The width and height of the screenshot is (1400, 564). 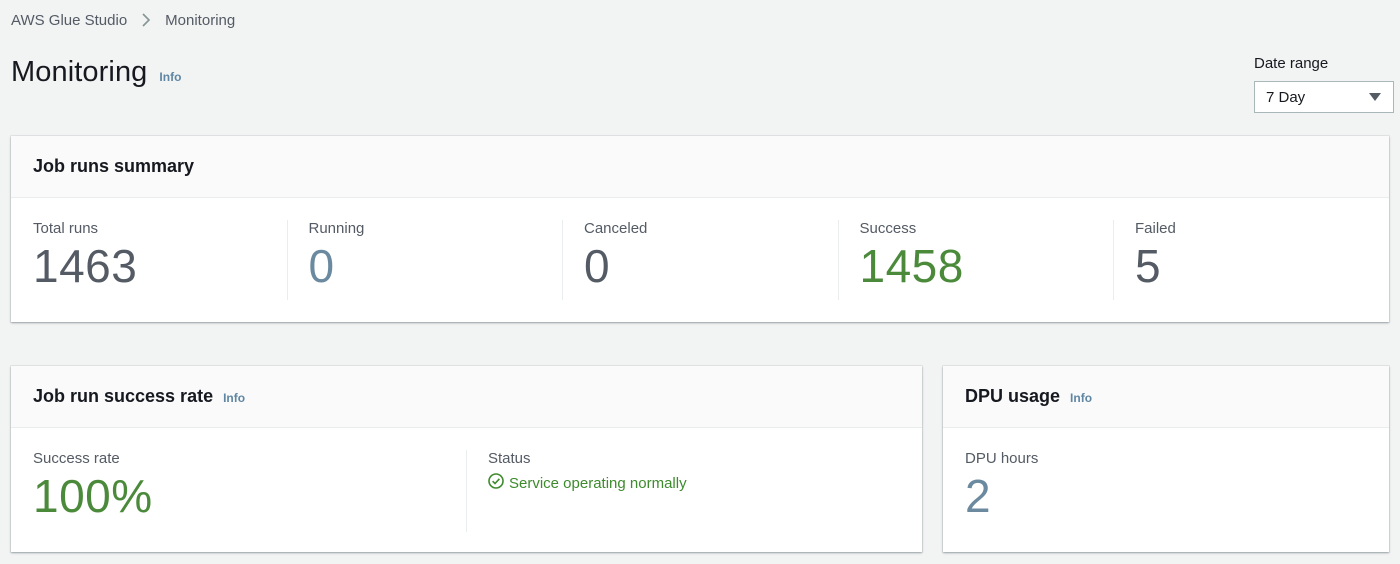 What do you see at coordinates (69, 20) in the screenshot?
I see `breadcrumb-link-glue-studio: AWS Glue Studio` at bounding box center [69, 20].